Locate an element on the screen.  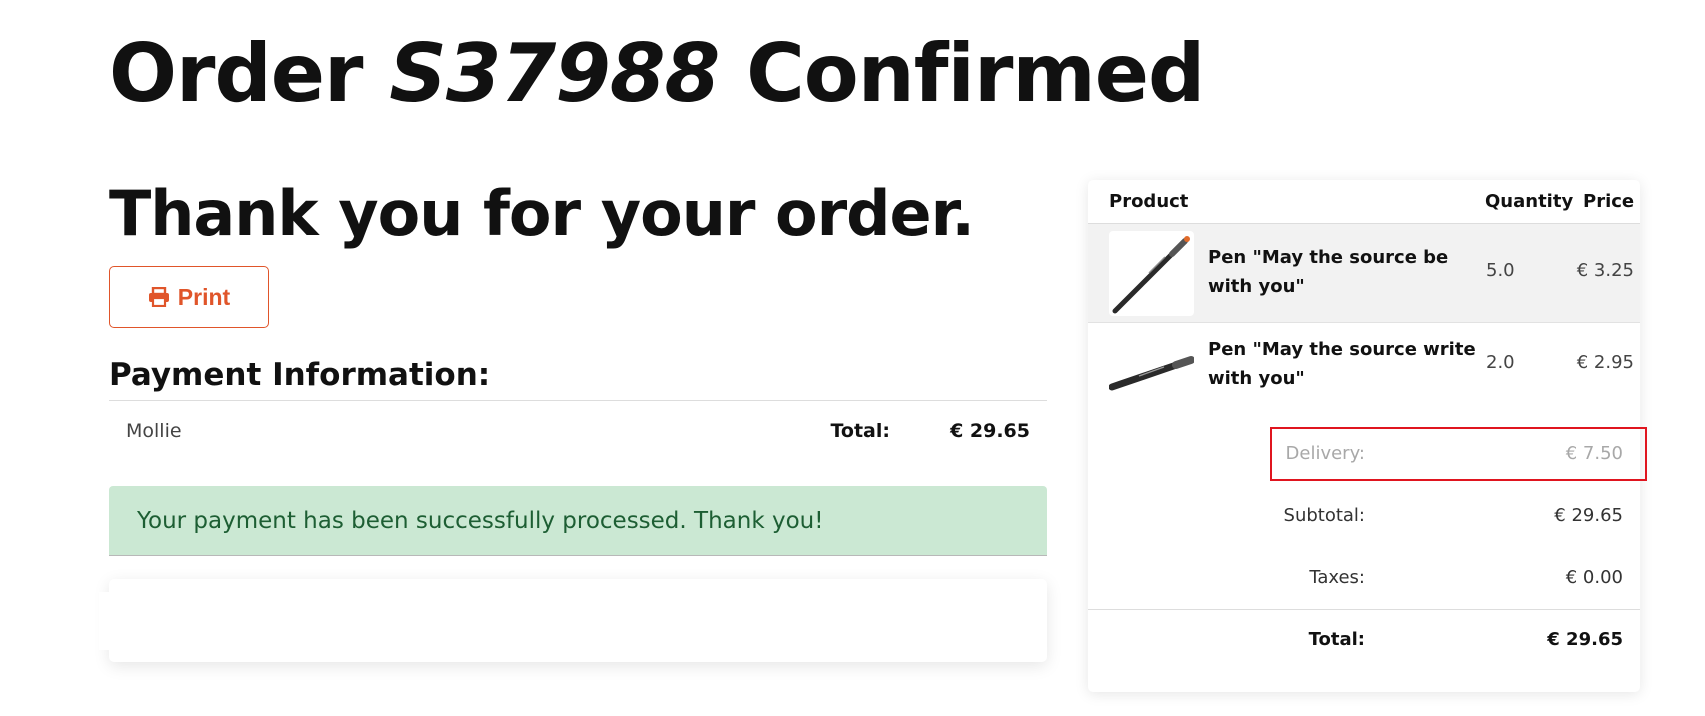
delivery-row: Delivery: € 7.50 is located at coordinates (1364, 454).